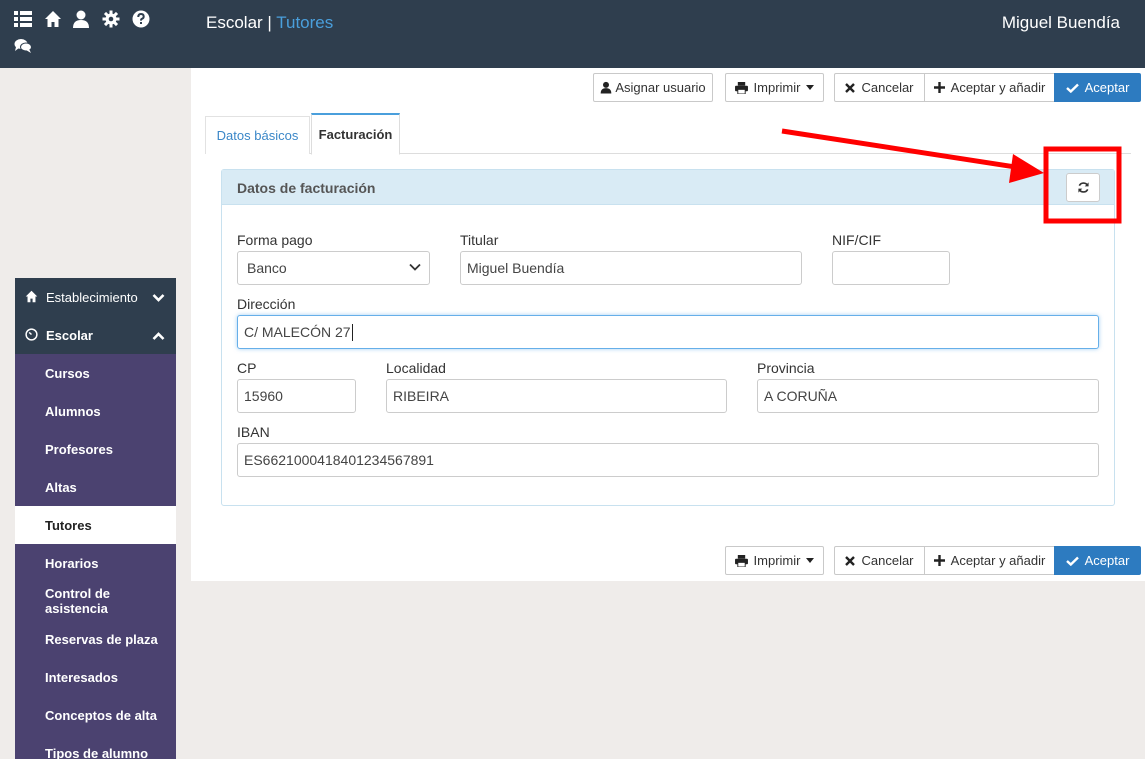  Describe the element at coordinates (660, 87) in the screenshot. I see `assign-user-label: Asignar usuario` at that location.